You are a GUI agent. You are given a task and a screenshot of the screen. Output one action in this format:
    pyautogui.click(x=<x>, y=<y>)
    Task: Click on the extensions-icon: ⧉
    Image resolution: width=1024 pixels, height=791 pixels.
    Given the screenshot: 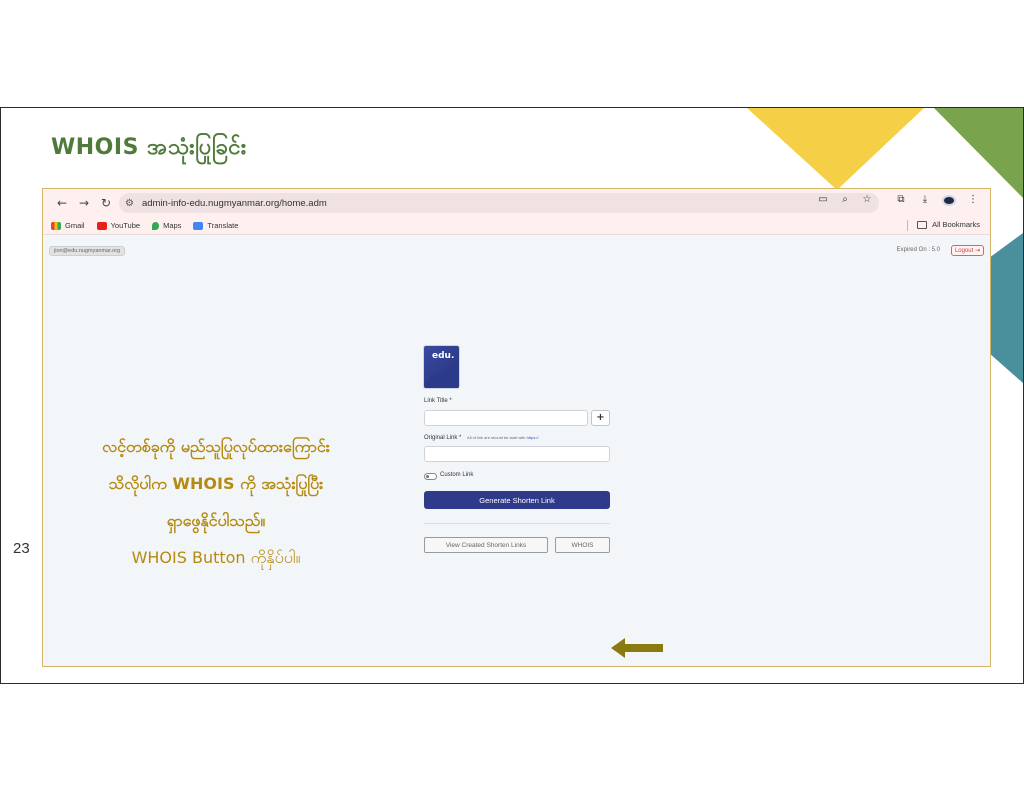 What is the action you would take?
    pyautogui.click(x=901, y=201)
    